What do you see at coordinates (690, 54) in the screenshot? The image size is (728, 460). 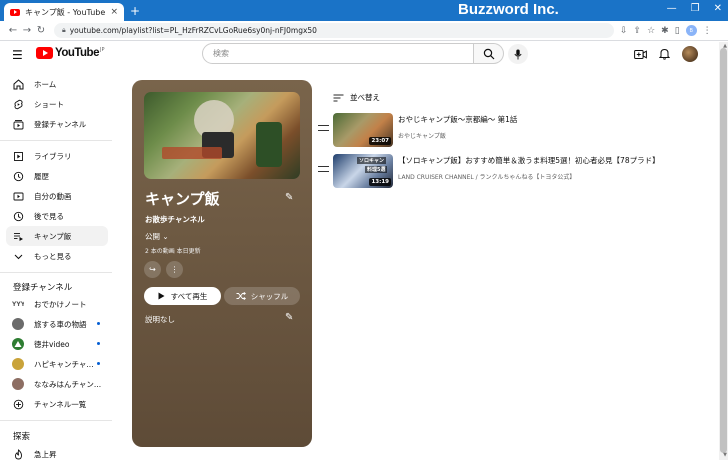 I see `account-avatar` at bounding box center [690, 54].